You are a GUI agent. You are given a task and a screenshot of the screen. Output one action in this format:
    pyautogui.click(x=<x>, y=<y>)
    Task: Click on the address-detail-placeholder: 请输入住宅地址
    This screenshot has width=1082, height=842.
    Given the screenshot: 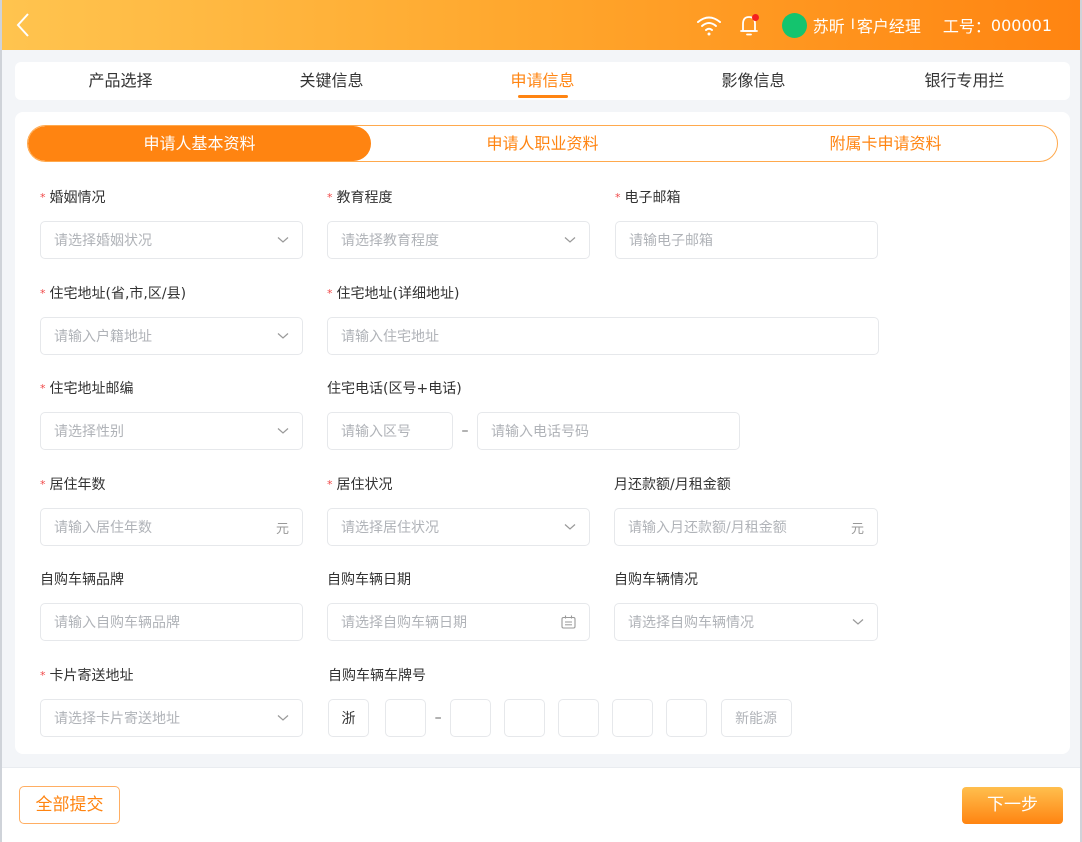 What is the action you would take?
    pyautogui.click(x=390, y=337)
    